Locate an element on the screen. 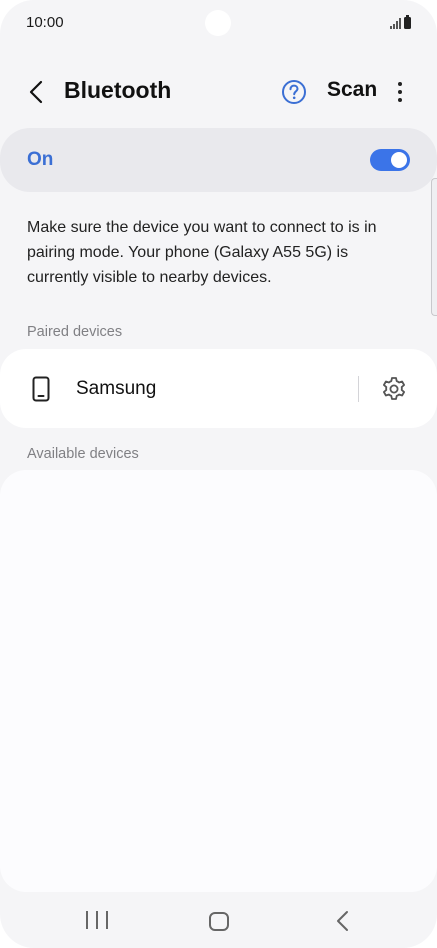 Image resolution: width=437 pixels, height=948 pixels. card-divider is located at coordinates (358, 389).